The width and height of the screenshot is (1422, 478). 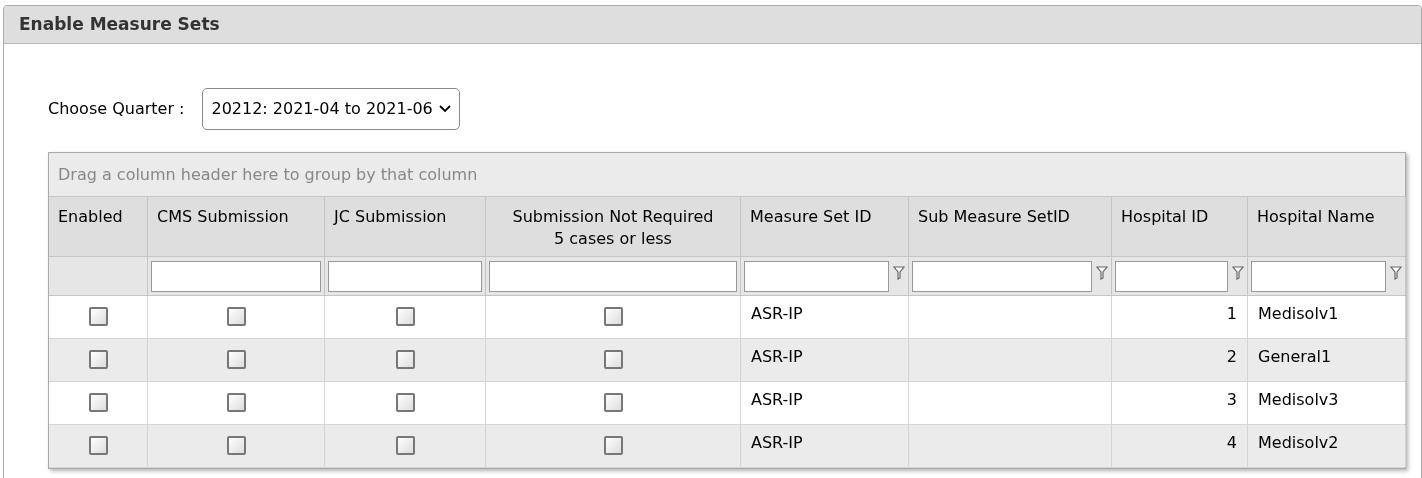 What do you see at coordinates (1231, 399) in the screenshot?
I see `table-cell: 3` at bounding box center [1231, 399].